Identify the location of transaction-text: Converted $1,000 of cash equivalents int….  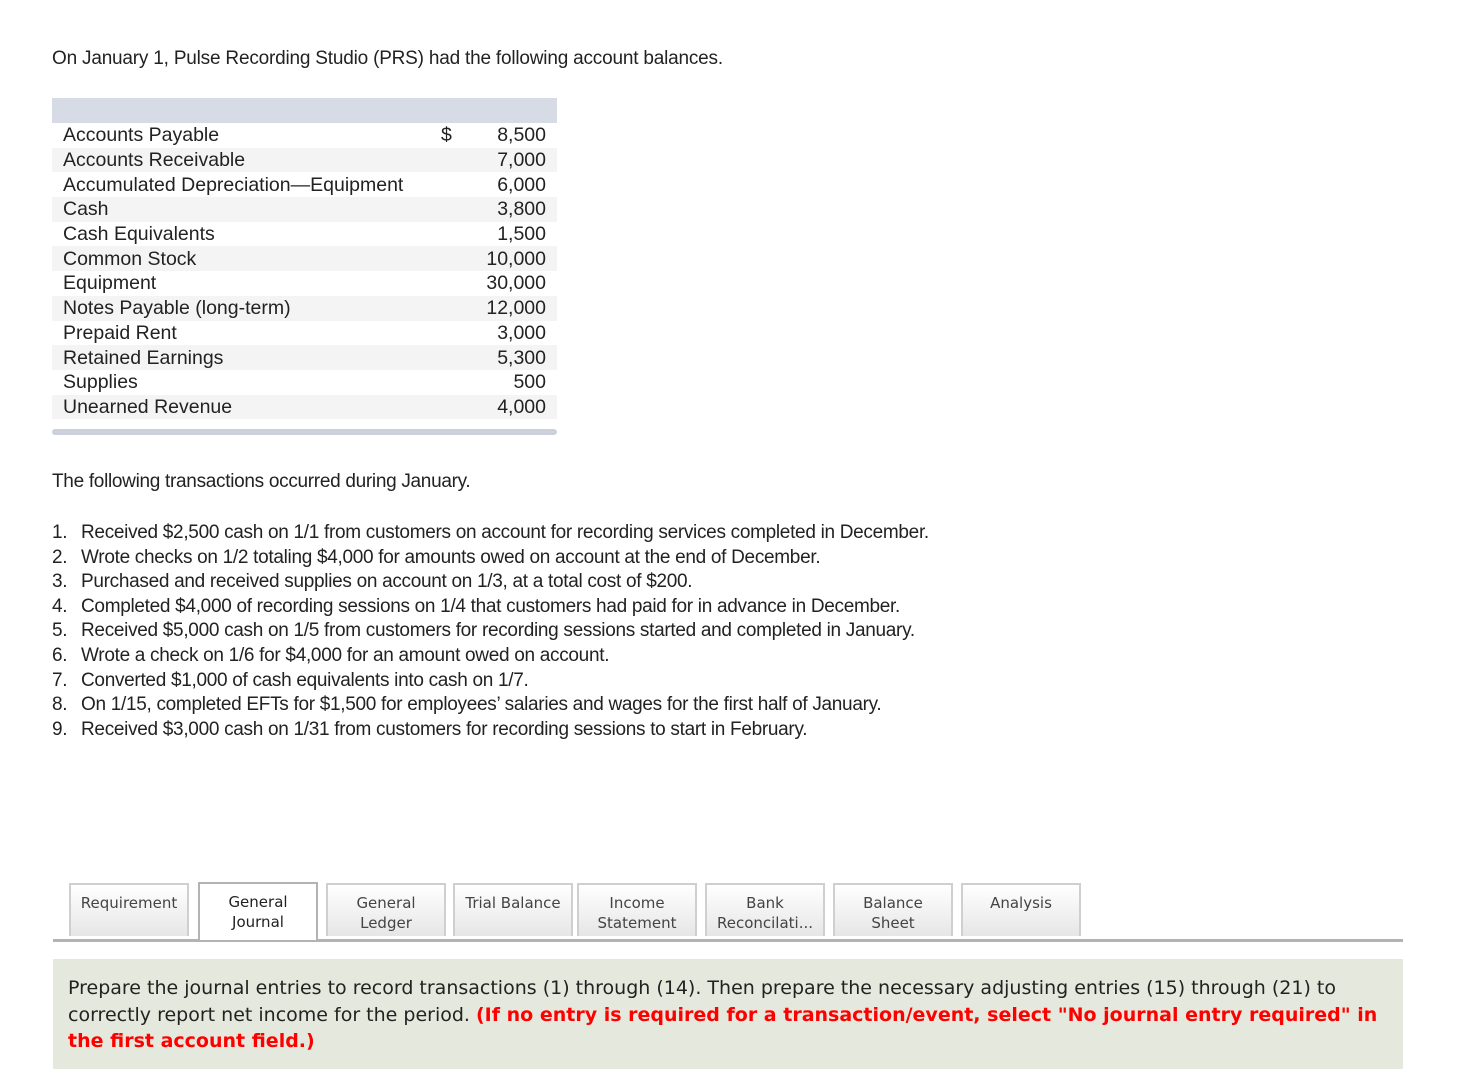
(305, 680).